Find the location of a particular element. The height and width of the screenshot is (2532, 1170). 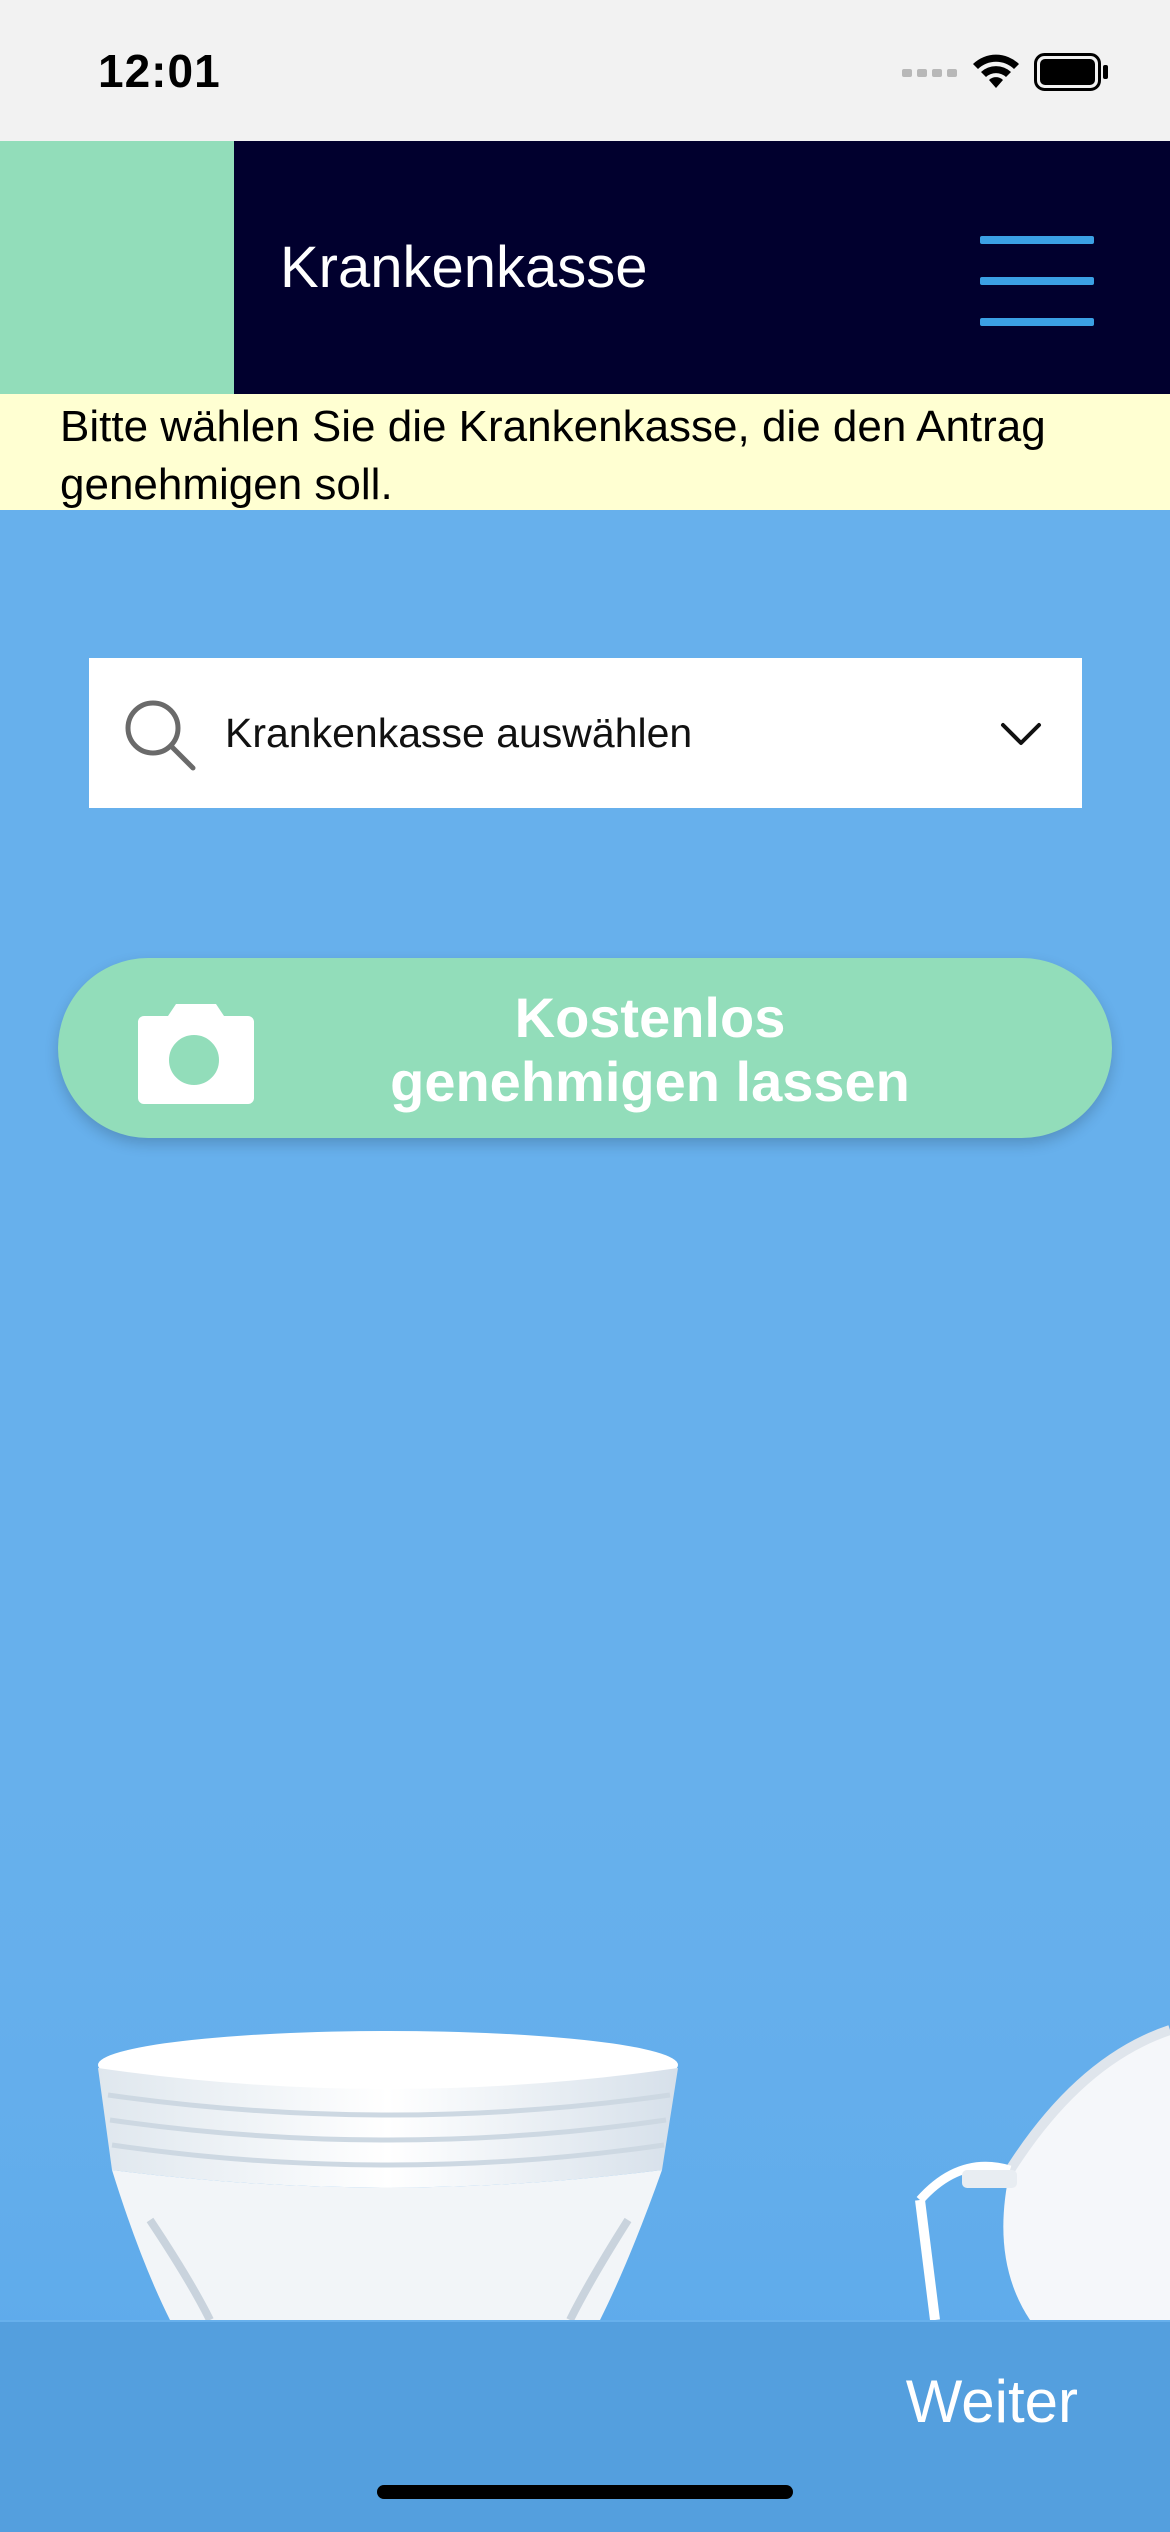

page-title: Krankenkasse is located at coordinates (464, 267).